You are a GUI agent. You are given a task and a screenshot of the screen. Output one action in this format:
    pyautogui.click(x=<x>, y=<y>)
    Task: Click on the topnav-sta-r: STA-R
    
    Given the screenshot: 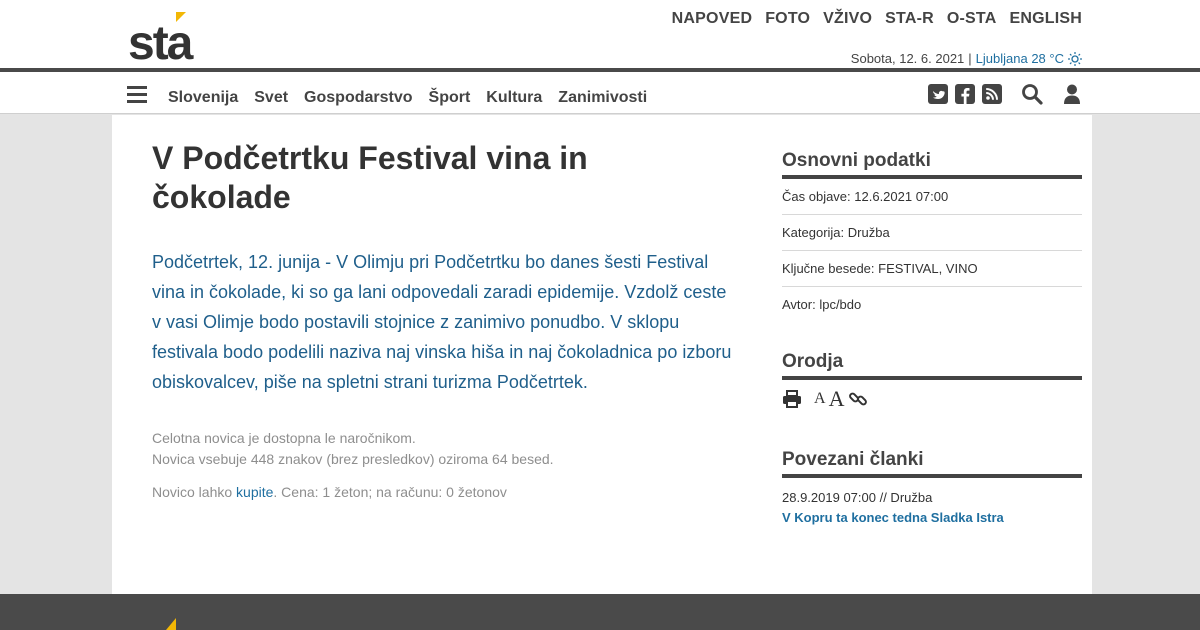 What is the action you would take?
    pyautogui.click(x=909, y=19)
    